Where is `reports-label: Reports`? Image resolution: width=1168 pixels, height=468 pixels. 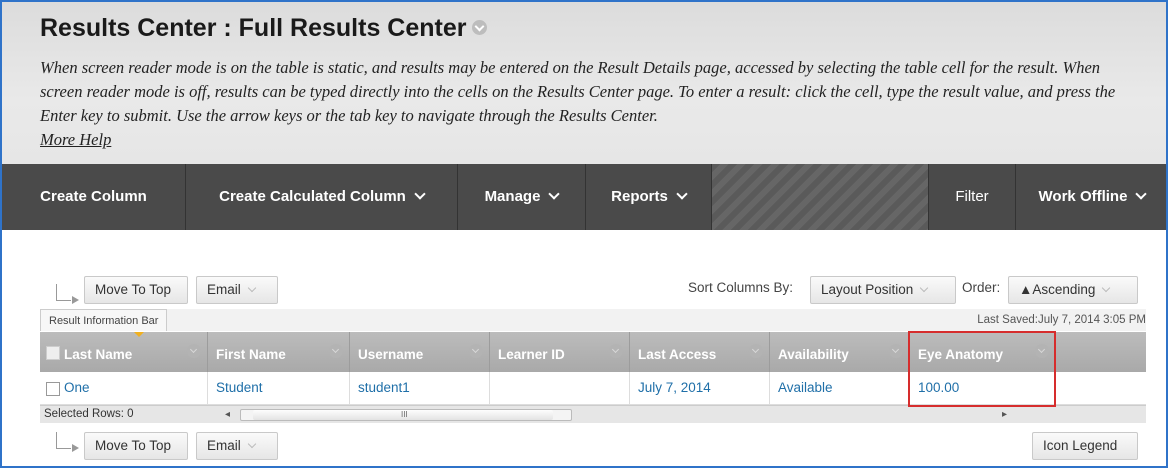 reports-label: Reports is located at coordinates (639, 196).